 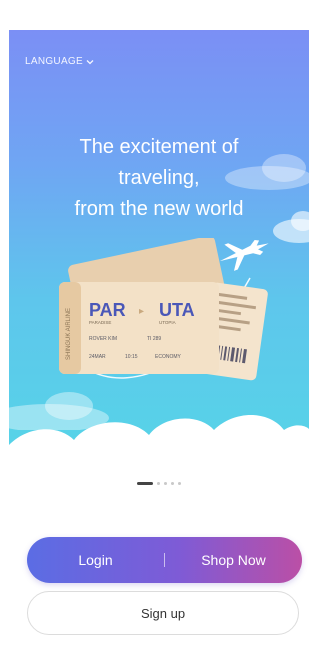 What do you see at coordinates (154, 15) in the screenshot?
I see `status-bar` at bounding box center [154, 15].